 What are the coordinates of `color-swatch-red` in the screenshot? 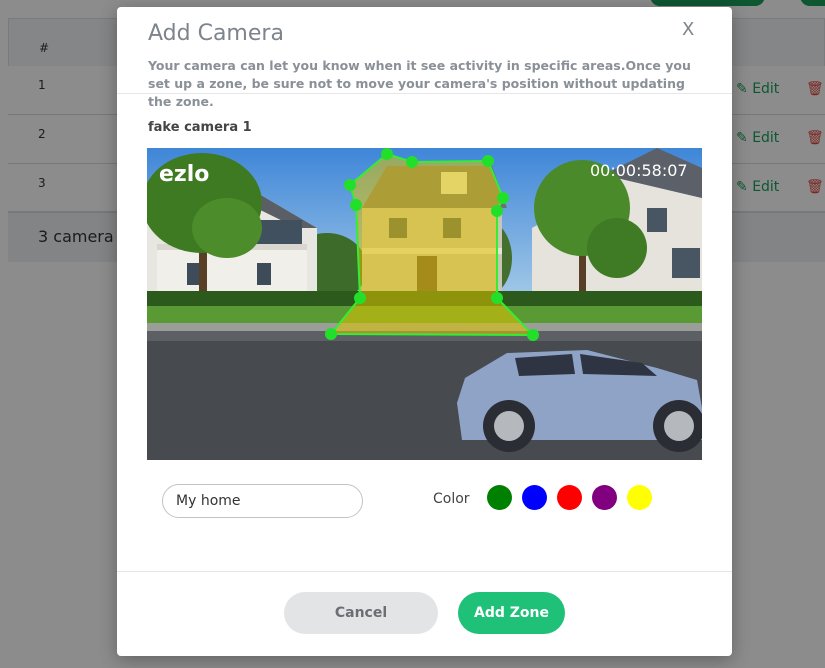 It's located at (569, 497).